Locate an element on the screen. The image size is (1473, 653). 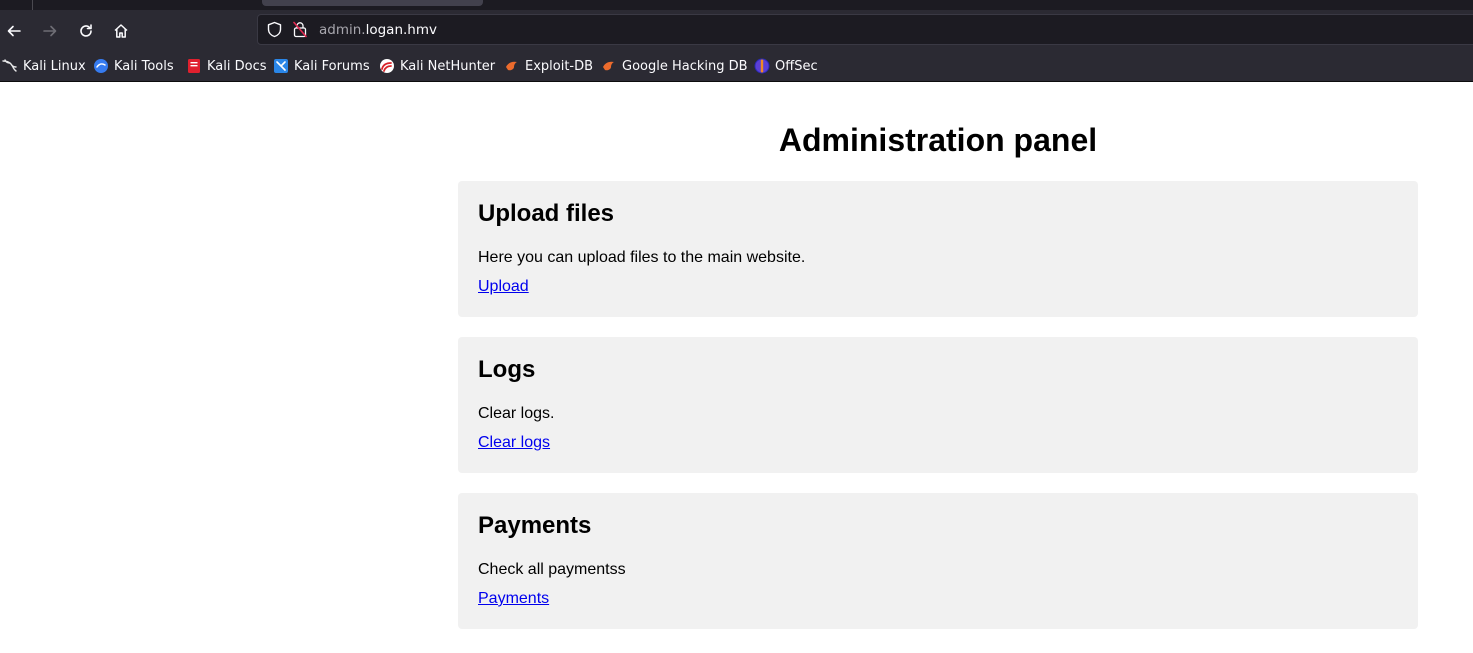
bookmark-google-hacking-db: Google Hacking DB is located at coordinates (674, 66).